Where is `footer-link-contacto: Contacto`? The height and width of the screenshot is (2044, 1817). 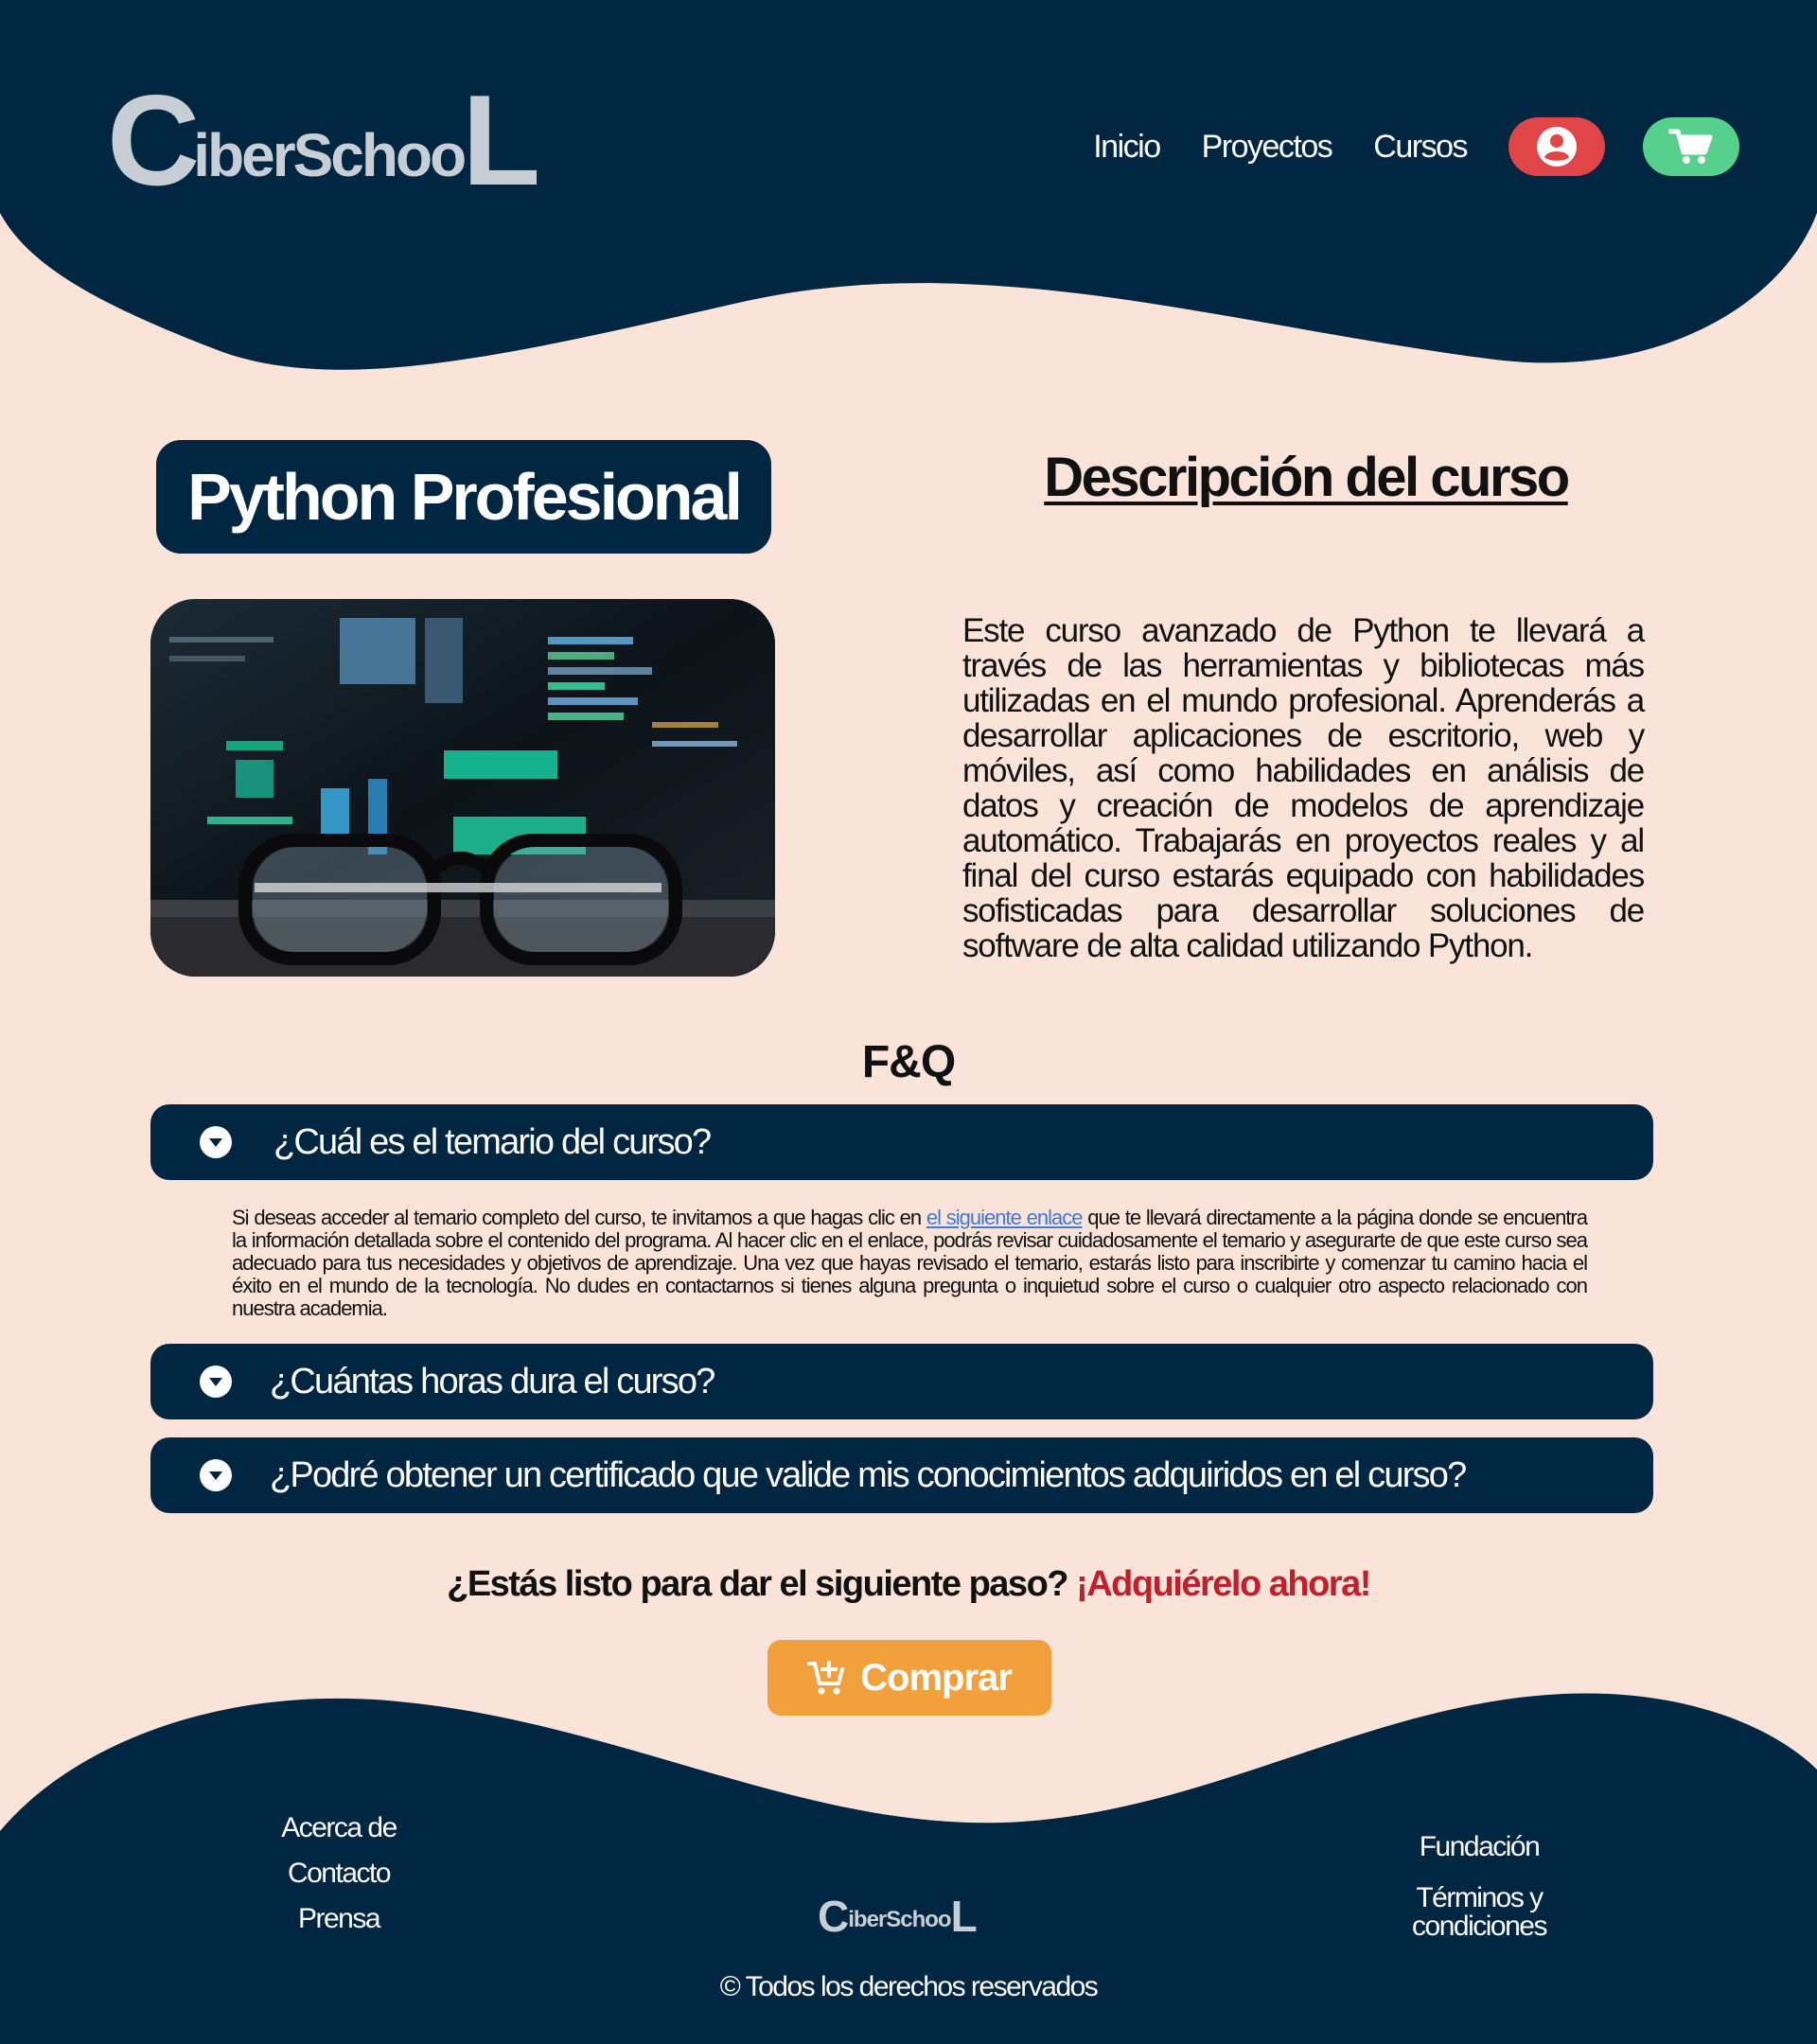 footer-link-contacto: Contacto is located at coordinates (340, 1873).